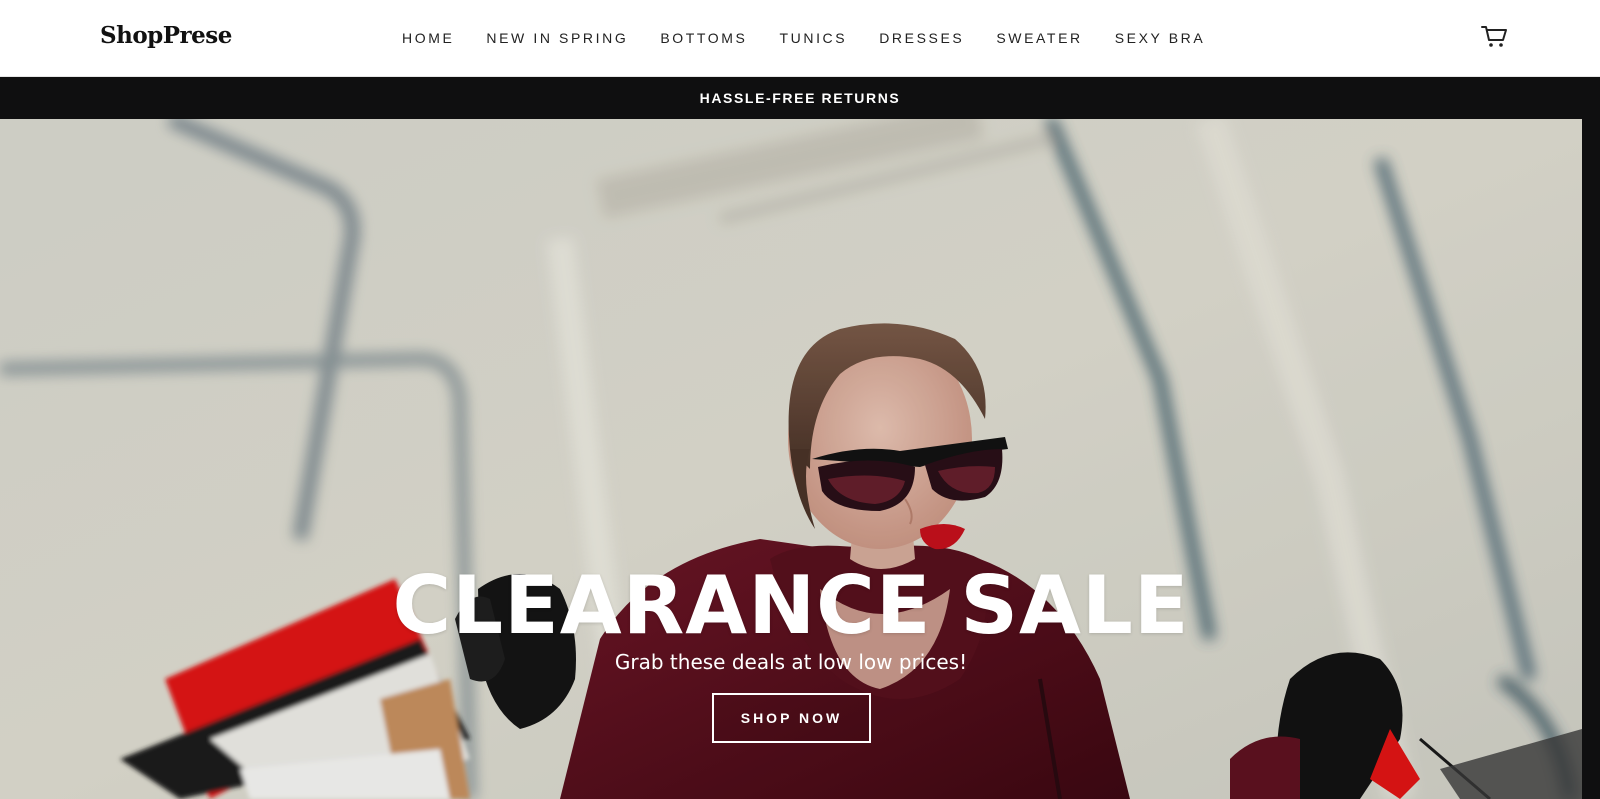  What do you see at coordinates (166, 35) in the screenshot?
I see `site-logo: ShopPrese` at bounding box center [166, 35].